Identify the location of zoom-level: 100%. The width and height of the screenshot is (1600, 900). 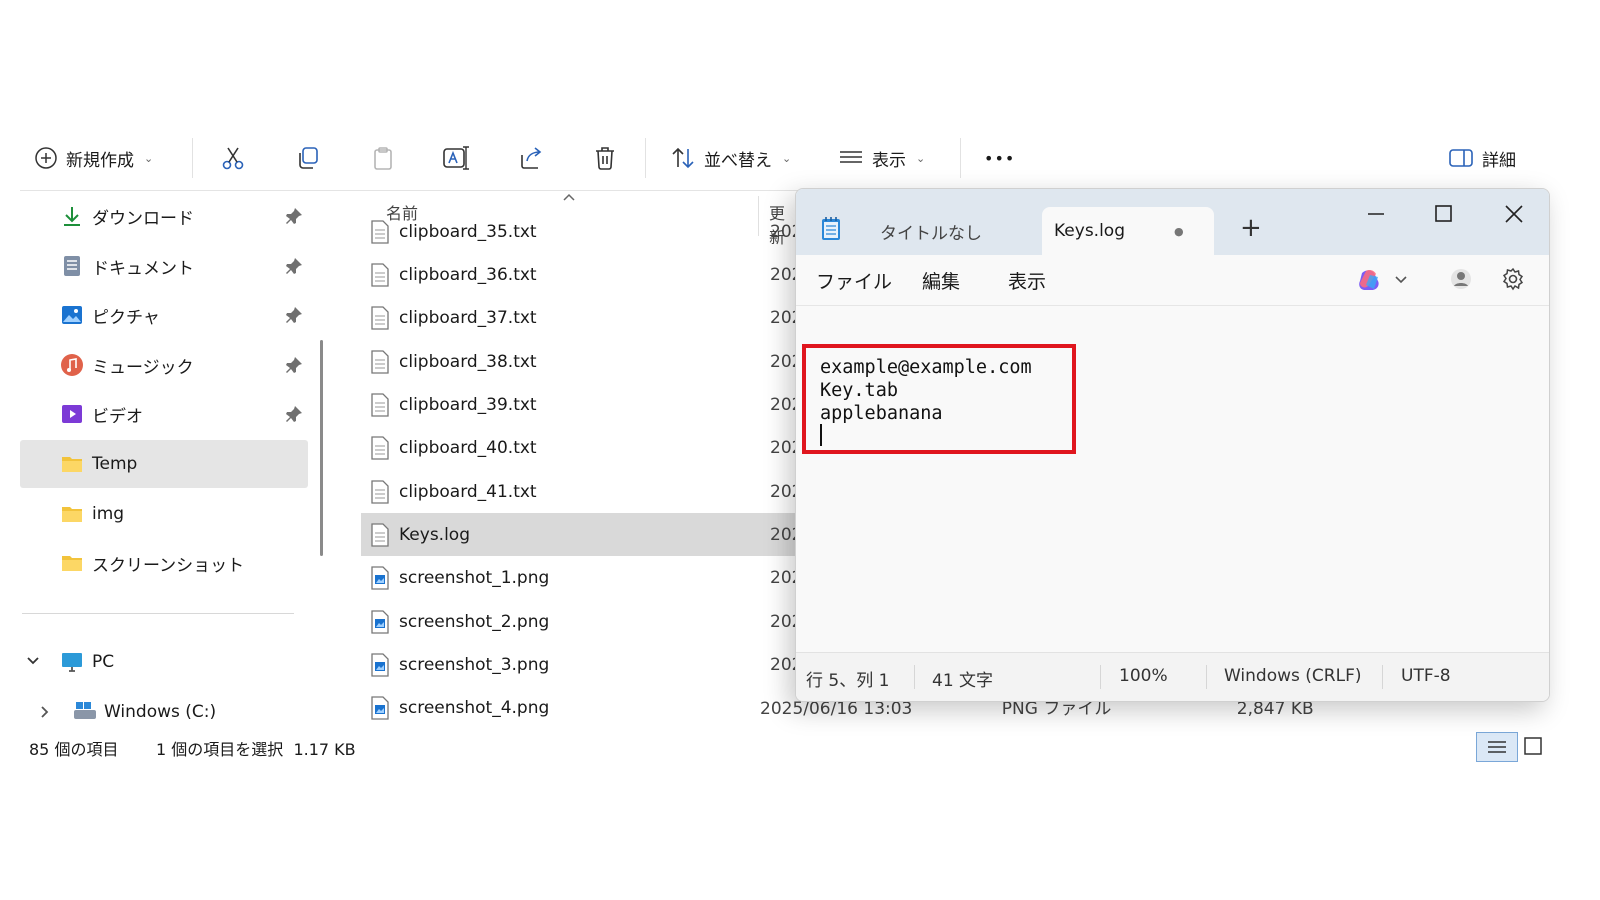
(1143, 676).